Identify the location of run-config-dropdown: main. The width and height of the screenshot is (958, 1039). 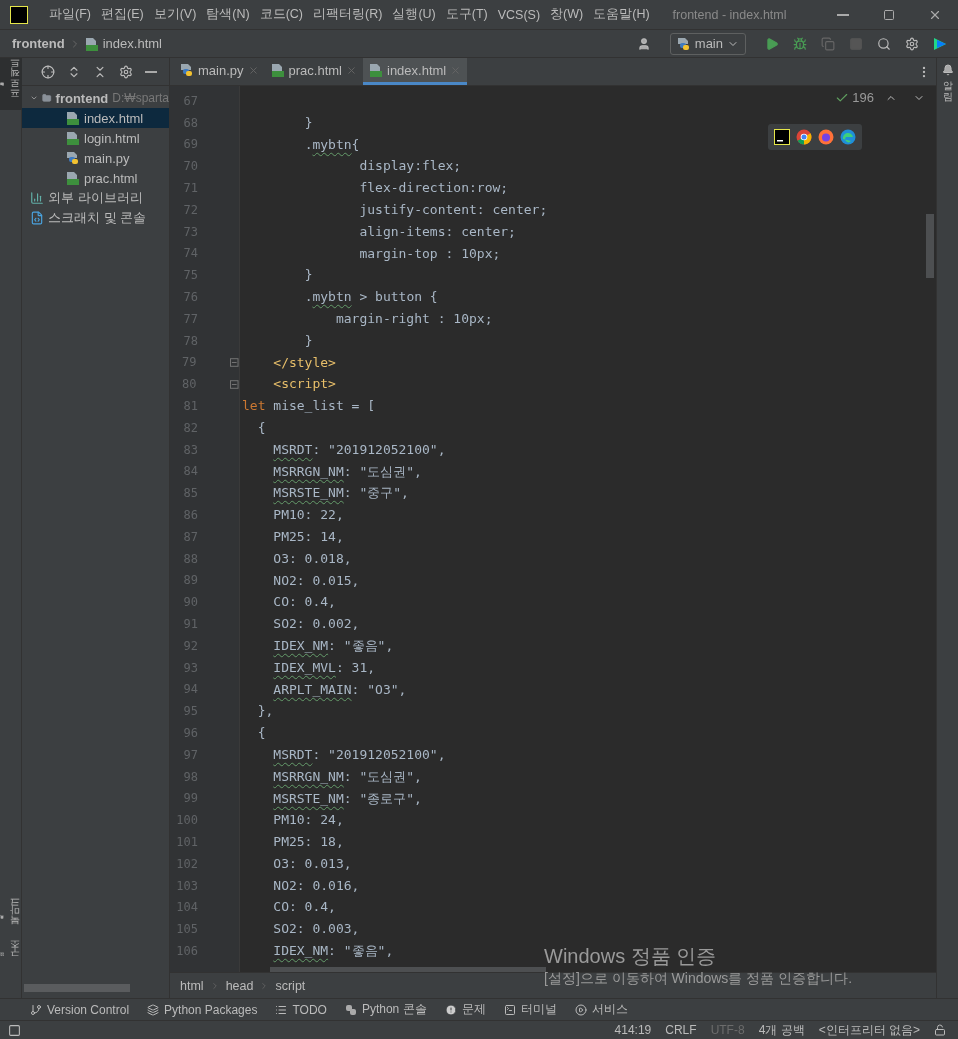
(707, 43).